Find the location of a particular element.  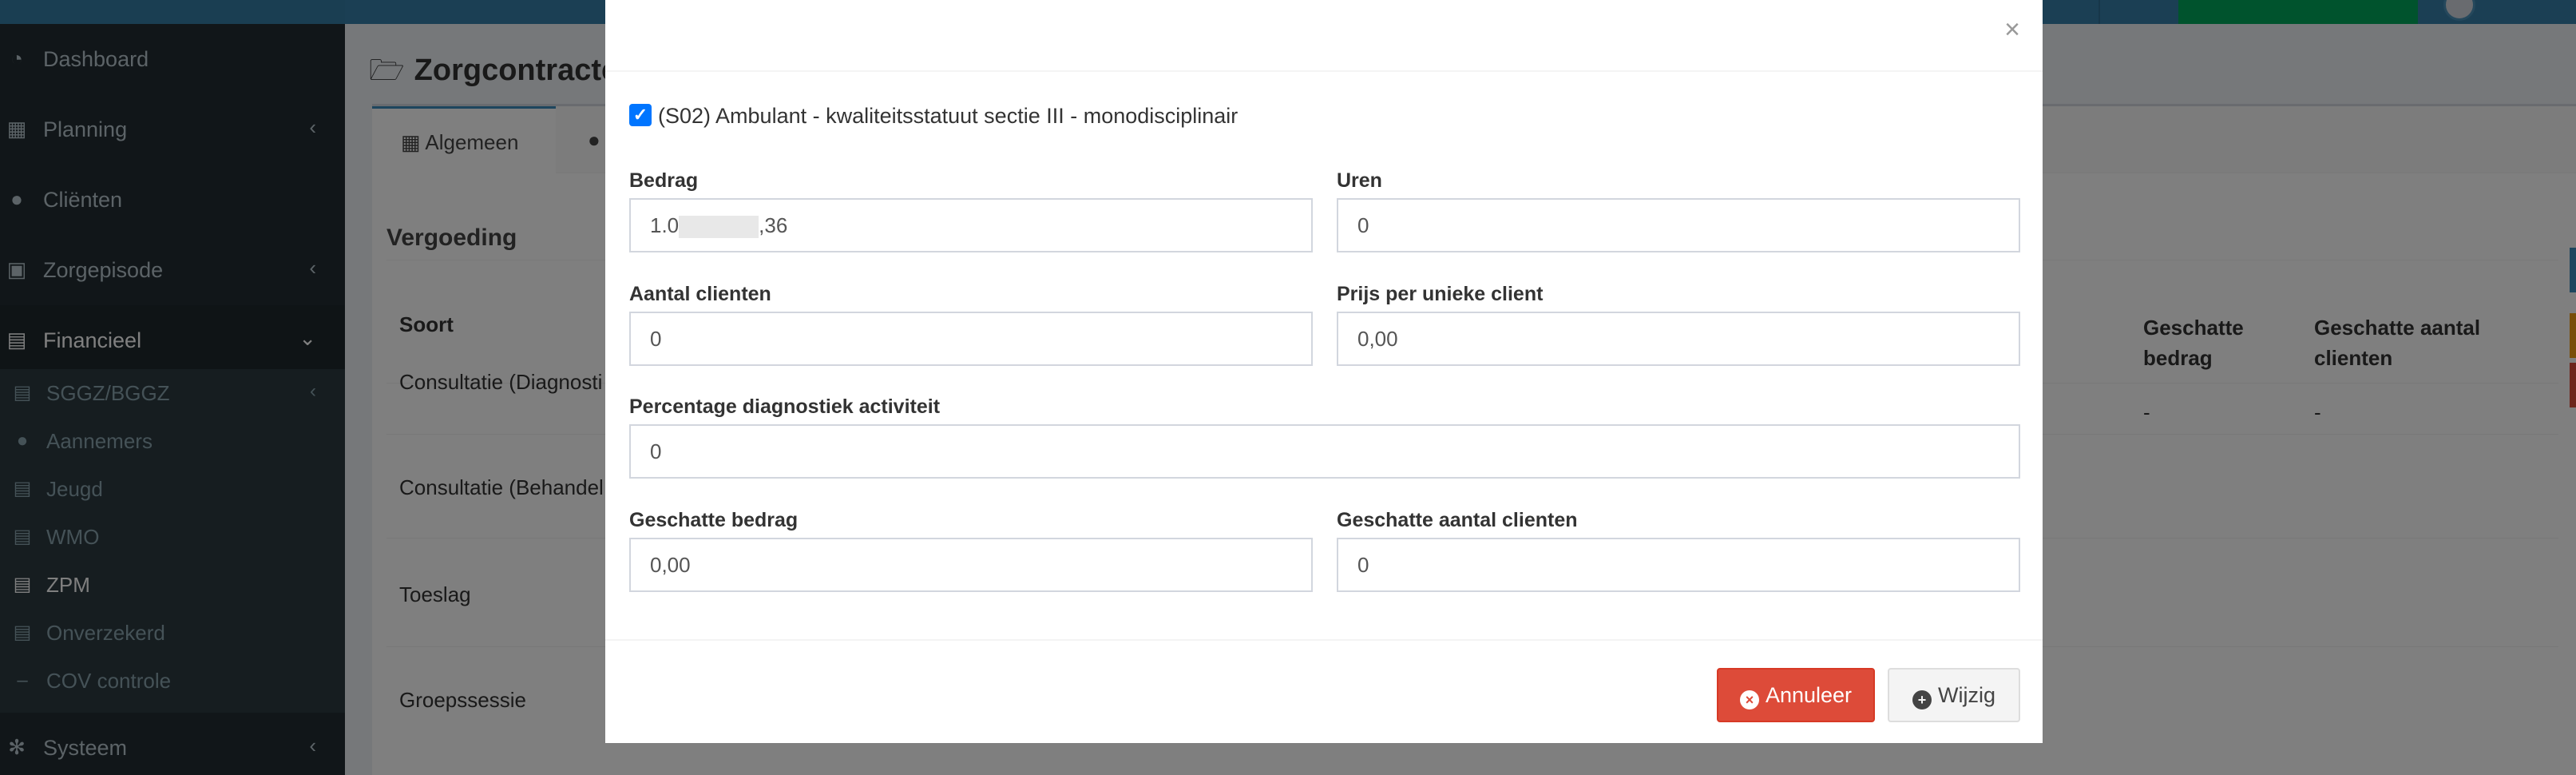

checkbox: ✓ is located at coordinates (640, 115).